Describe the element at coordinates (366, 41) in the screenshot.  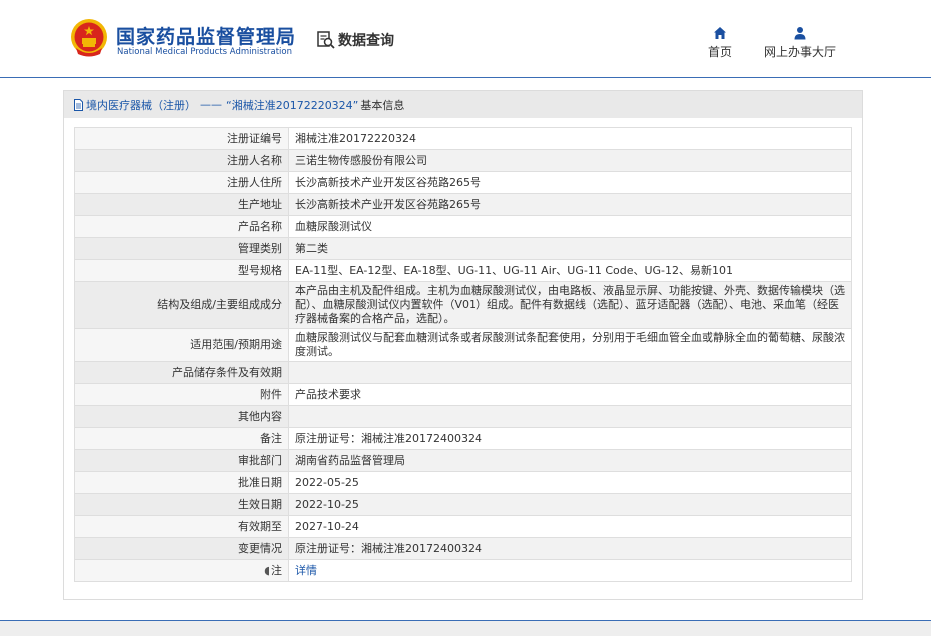
I see `data-query-label: 数据查询` at that location.